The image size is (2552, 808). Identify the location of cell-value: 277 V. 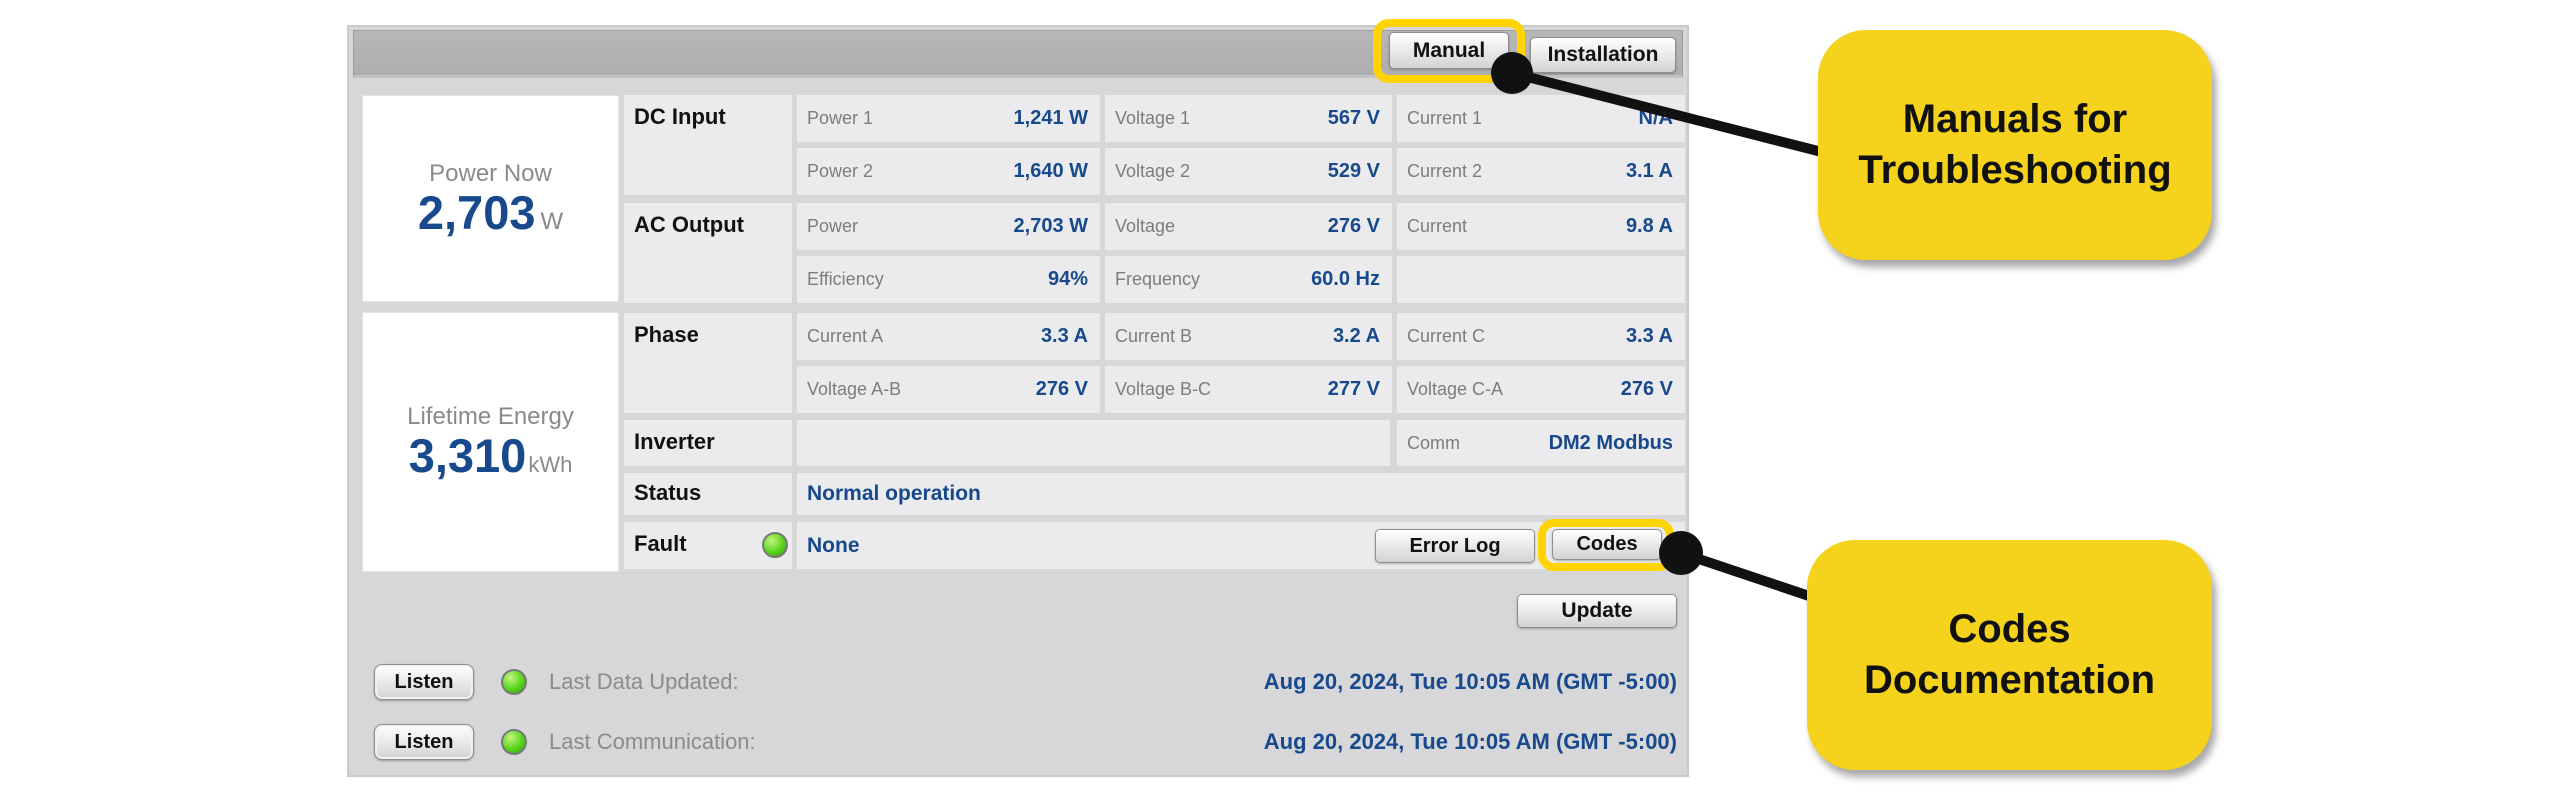
(1353, 389).